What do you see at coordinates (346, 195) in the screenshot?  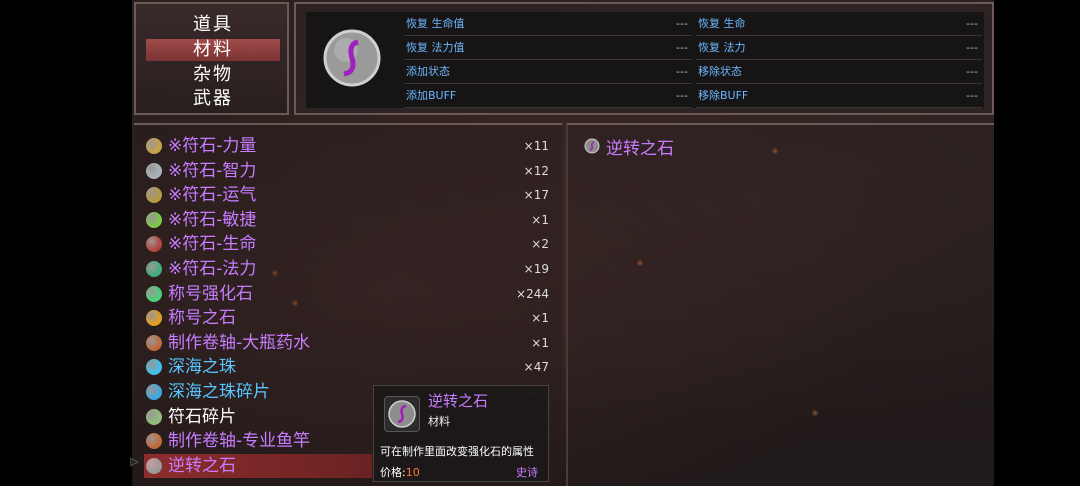 I see `list-item: ※符石-运气 ×17` at bounding box center [346, 195].